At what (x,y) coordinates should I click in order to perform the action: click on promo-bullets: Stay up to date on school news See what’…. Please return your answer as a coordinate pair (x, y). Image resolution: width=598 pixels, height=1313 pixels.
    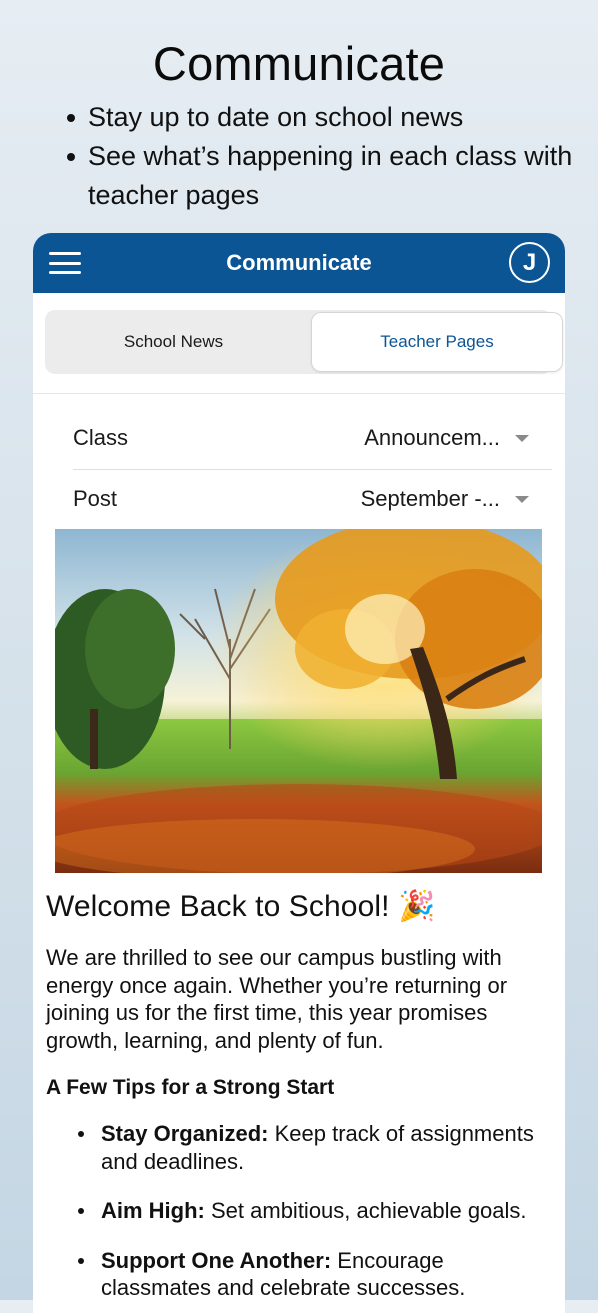
    Looking at the image, I should click on (324, 156).